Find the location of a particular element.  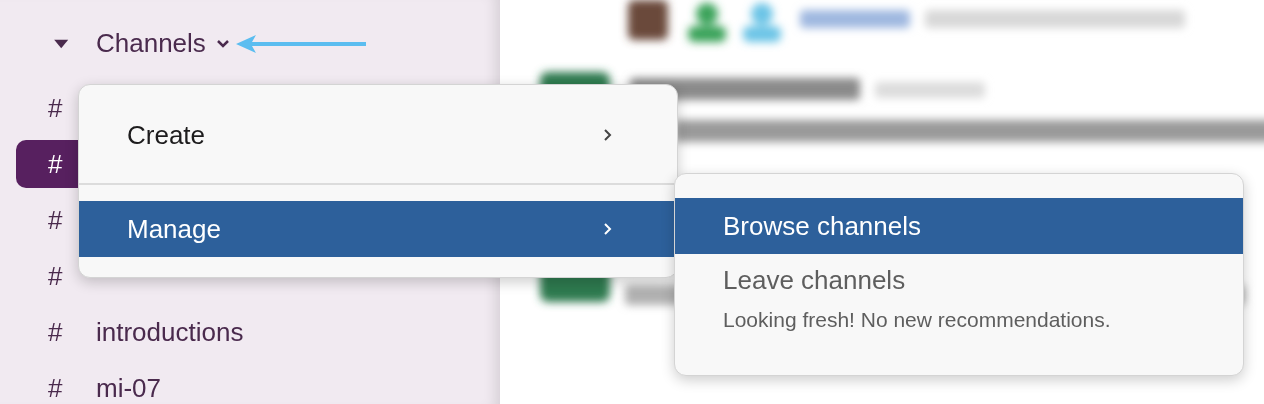

channel-name: mi-07 is located at coordinates (128, 387).